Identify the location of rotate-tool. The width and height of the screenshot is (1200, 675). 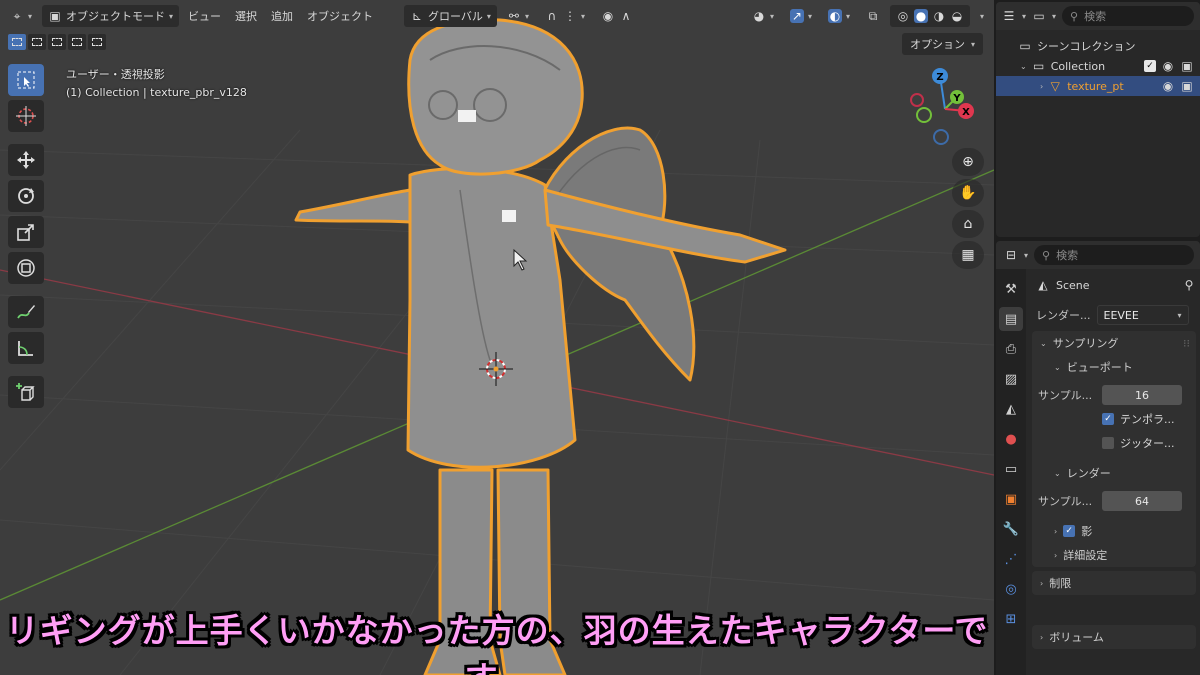
(26, 196).